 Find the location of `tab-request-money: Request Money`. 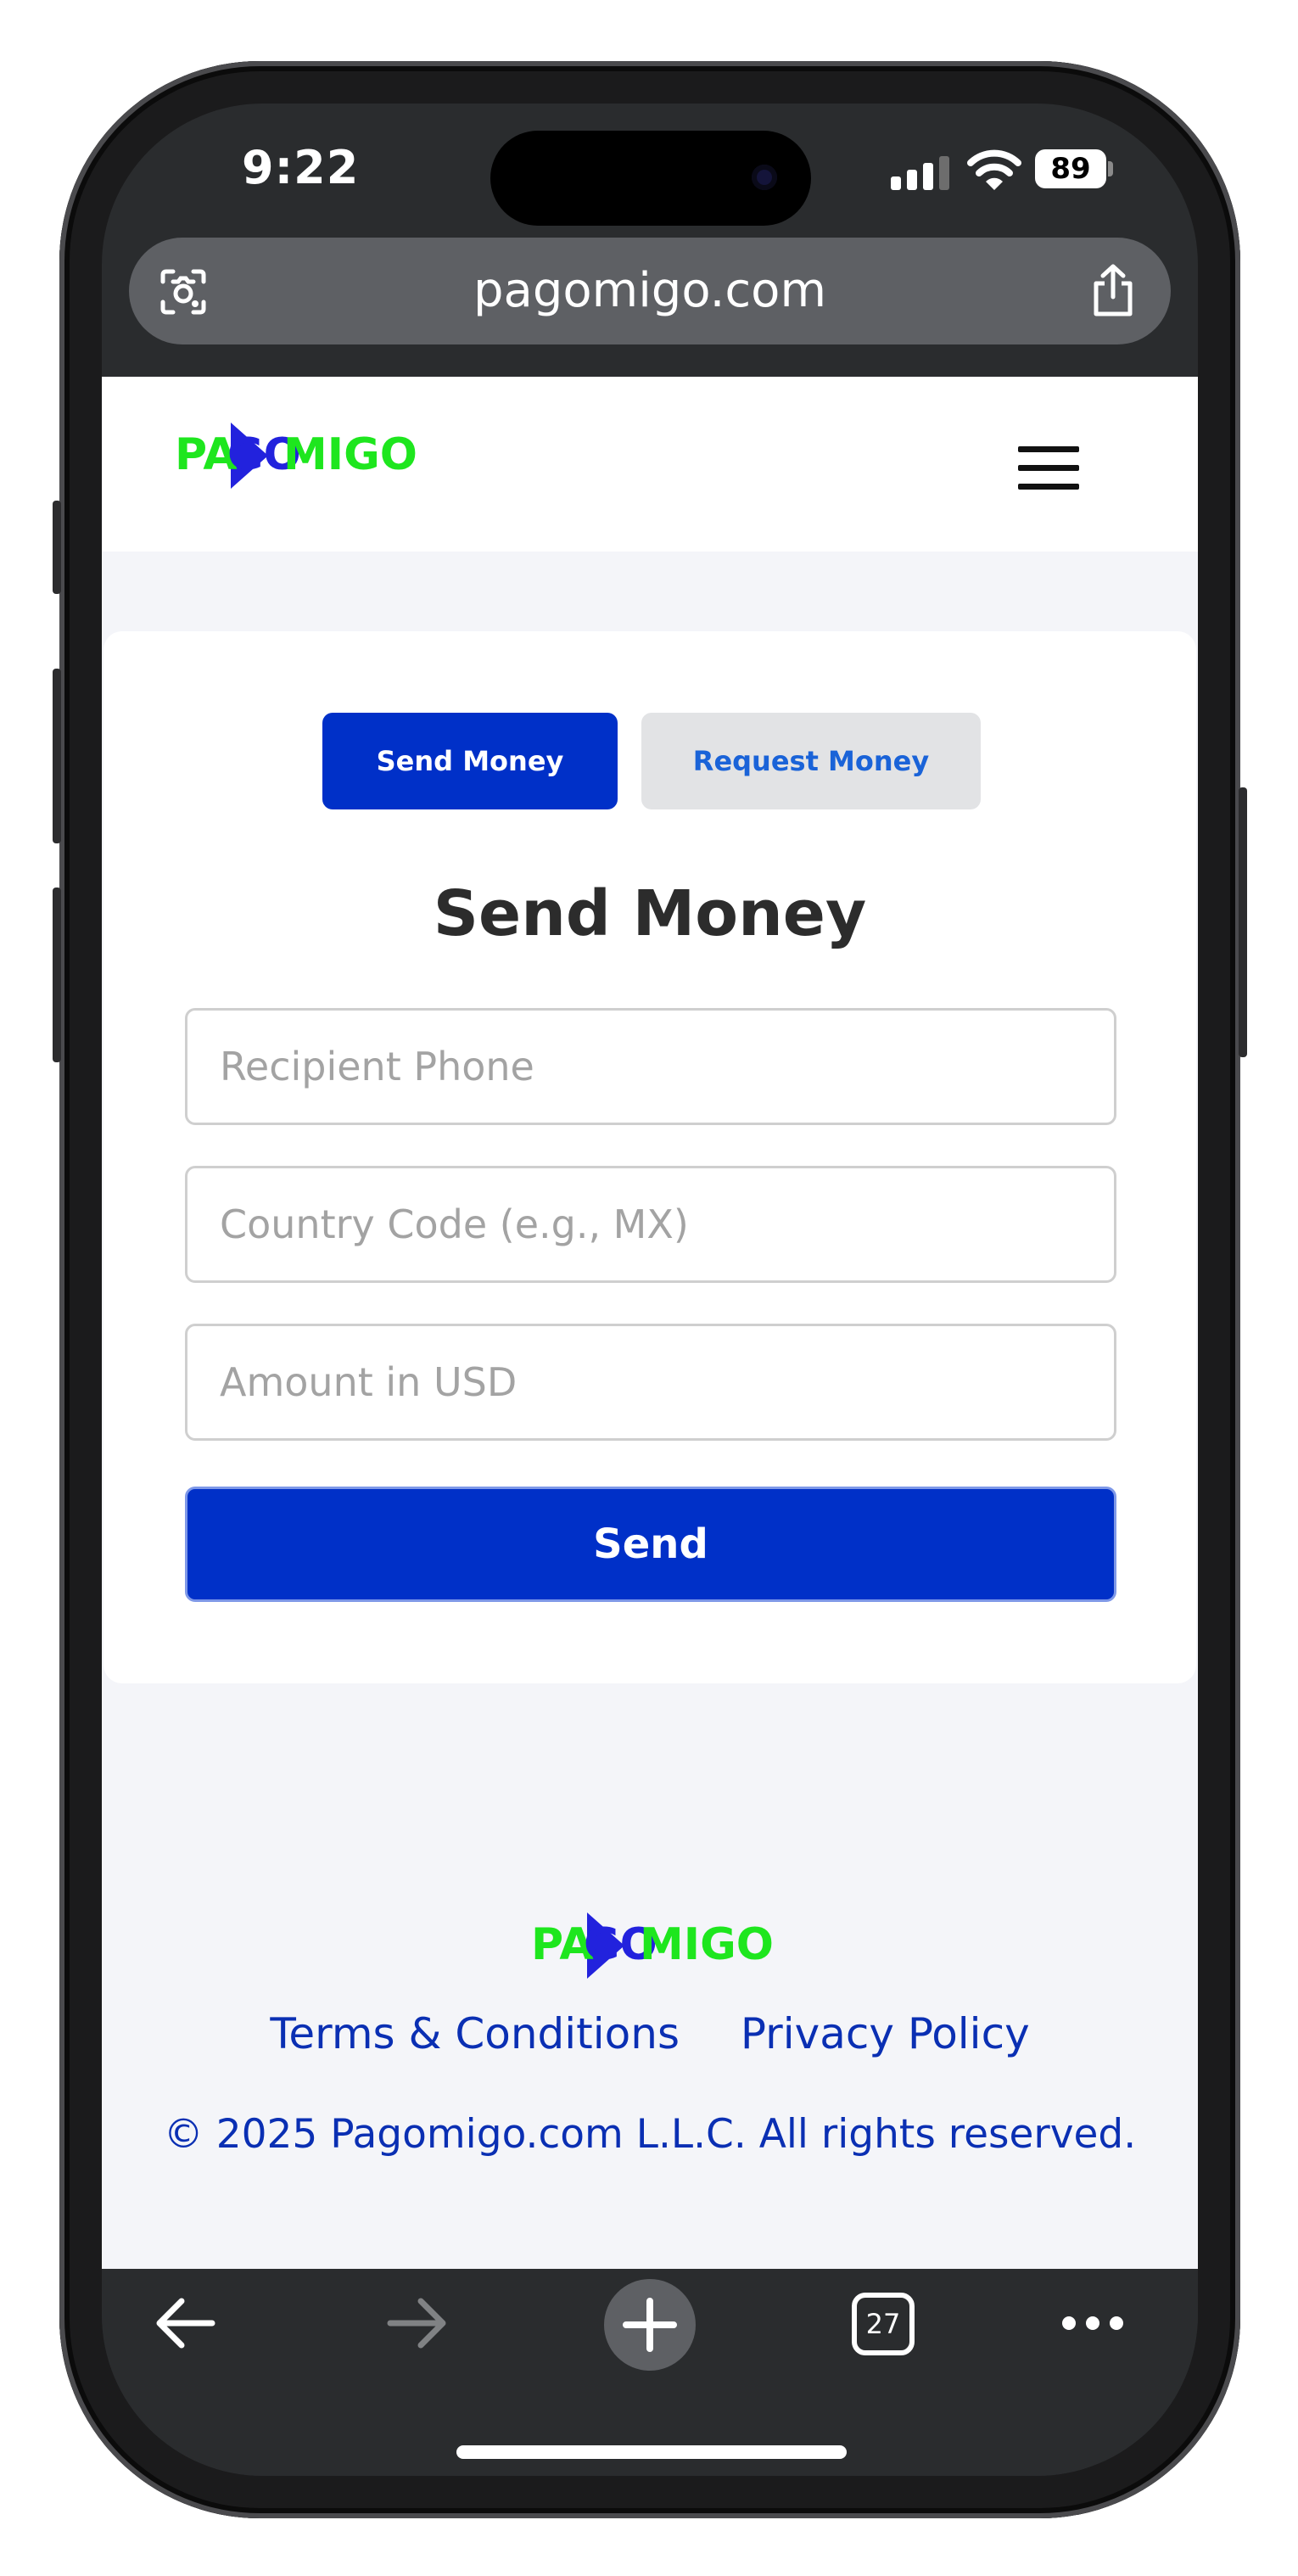

tab-request-money: Request Money is located at coordinates (811, 761).